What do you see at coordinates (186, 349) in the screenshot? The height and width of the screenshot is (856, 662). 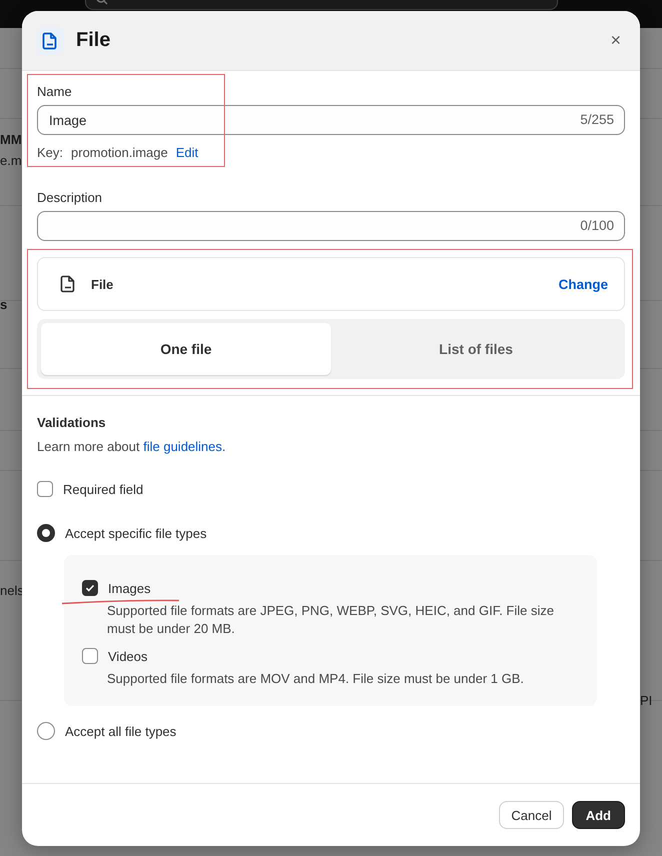 I see `segment-option: One file` at bounding box center [186, 349].